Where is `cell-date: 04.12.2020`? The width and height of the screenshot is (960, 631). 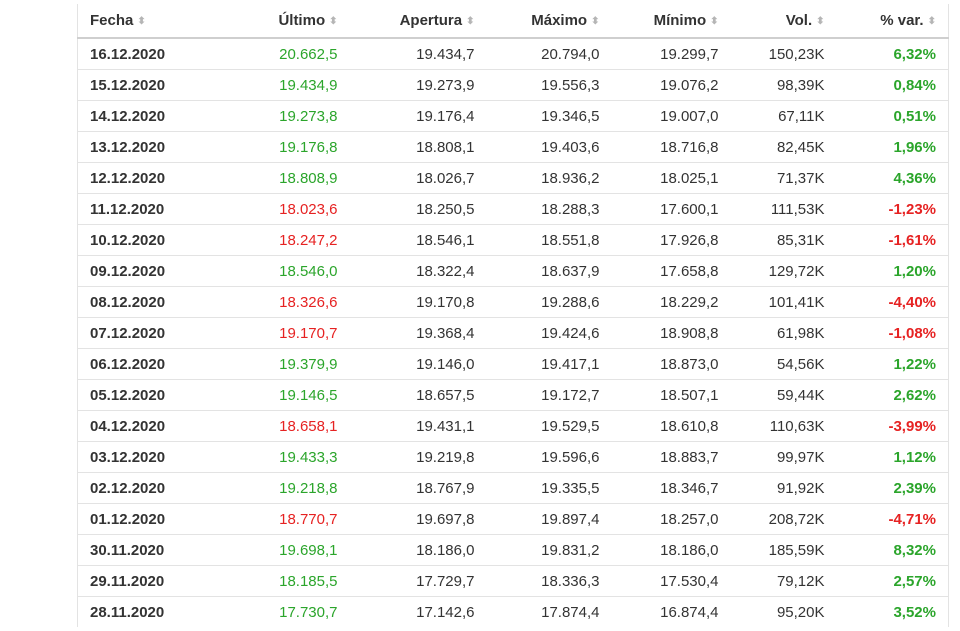 cell-date: 04.12.2020 is located at coordinates (137, 426).